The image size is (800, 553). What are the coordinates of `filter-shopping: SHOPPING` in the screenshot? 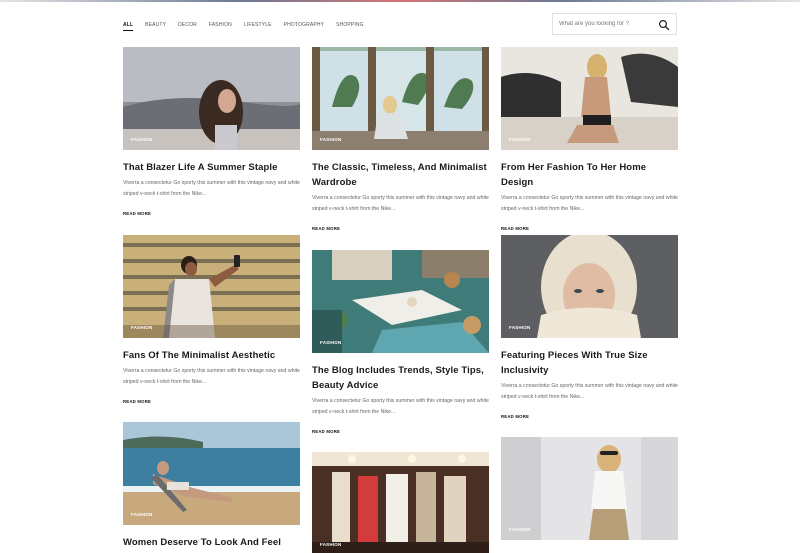 It's located at (350, 25).